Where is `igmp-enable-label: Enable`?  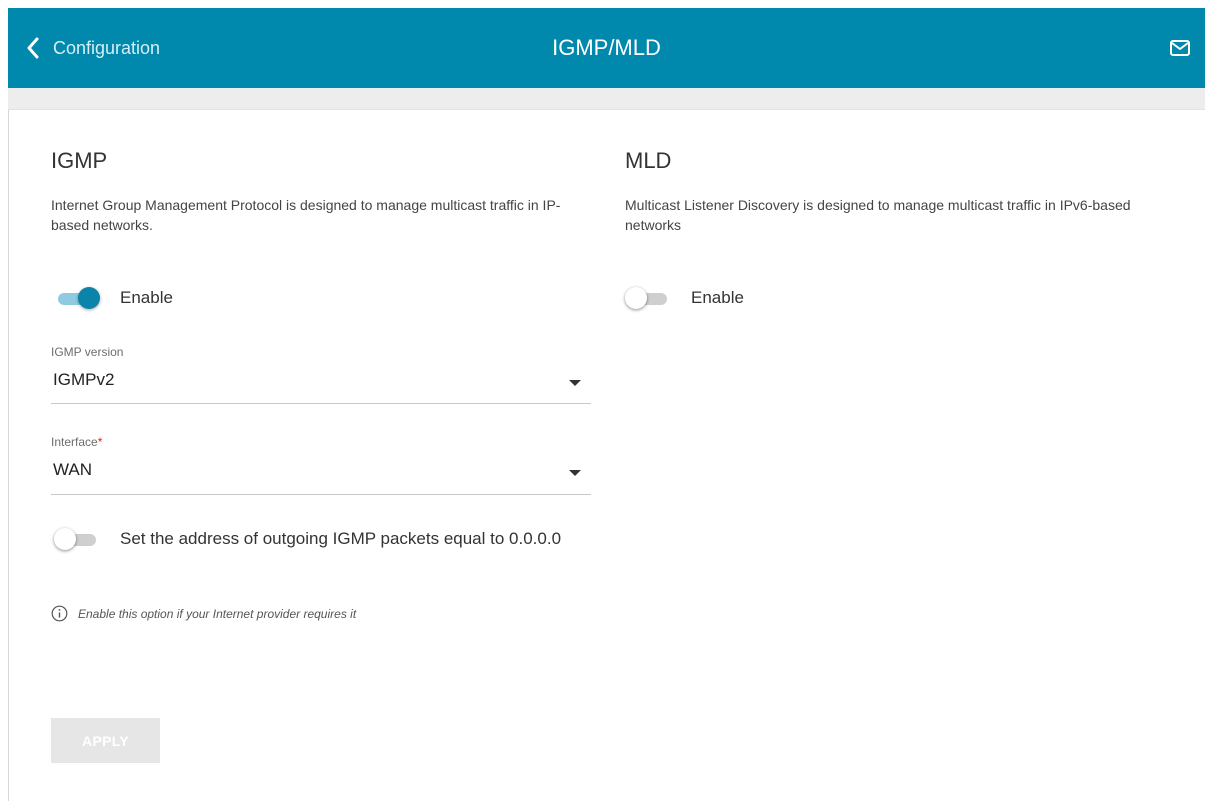 igmp-enable-label: Enable is located at coordinates (146, 297).